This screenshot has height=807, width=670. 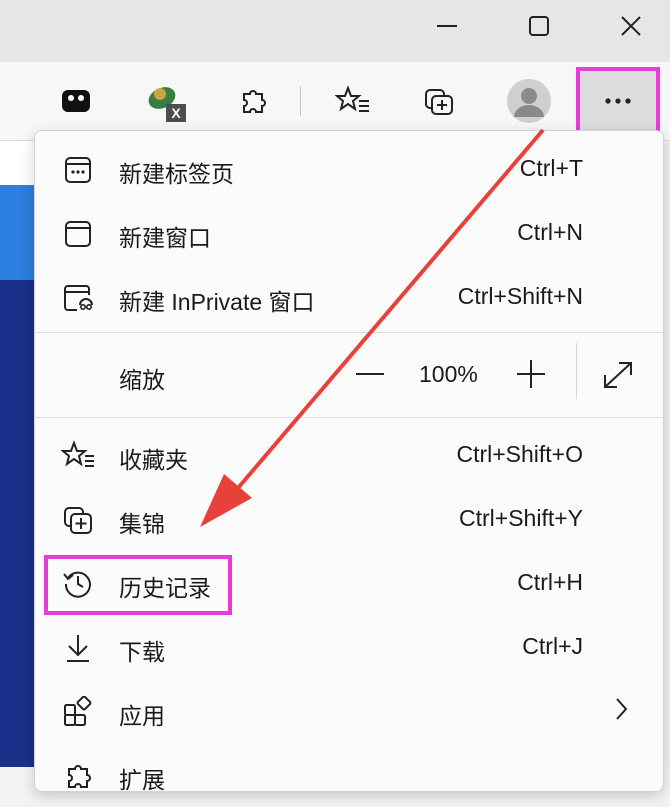 I want to click on game-extension-button, so click(x=76, y=101).